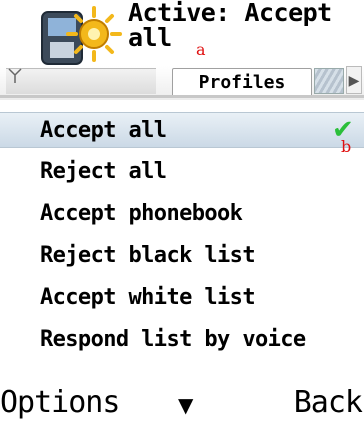 This screenshot has width=364, height=426. What do you see at coordinates (185, 405) in the screenshot?
I see `chevron-down-icon: ▼` at bounding box center [185, 405].